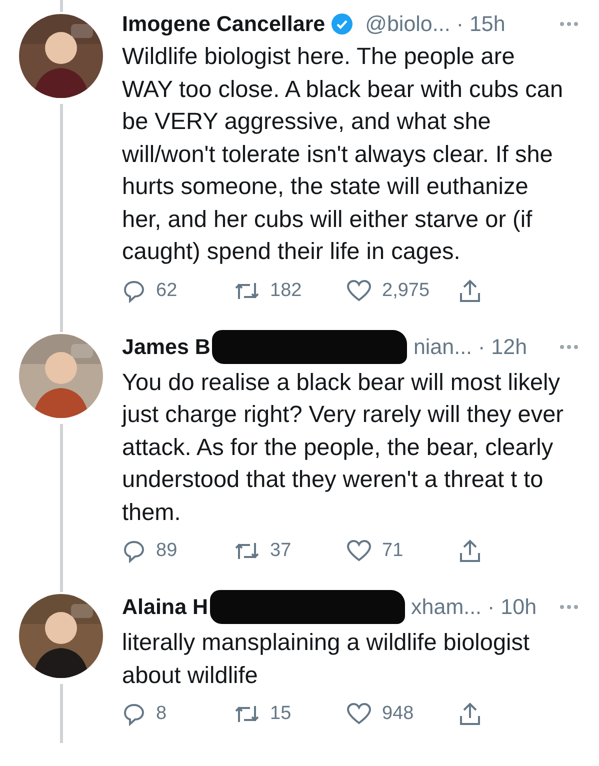  Describe the element at coordinates (165, 607) in the screenshot. I see `user-name: Alaina H` at that location.